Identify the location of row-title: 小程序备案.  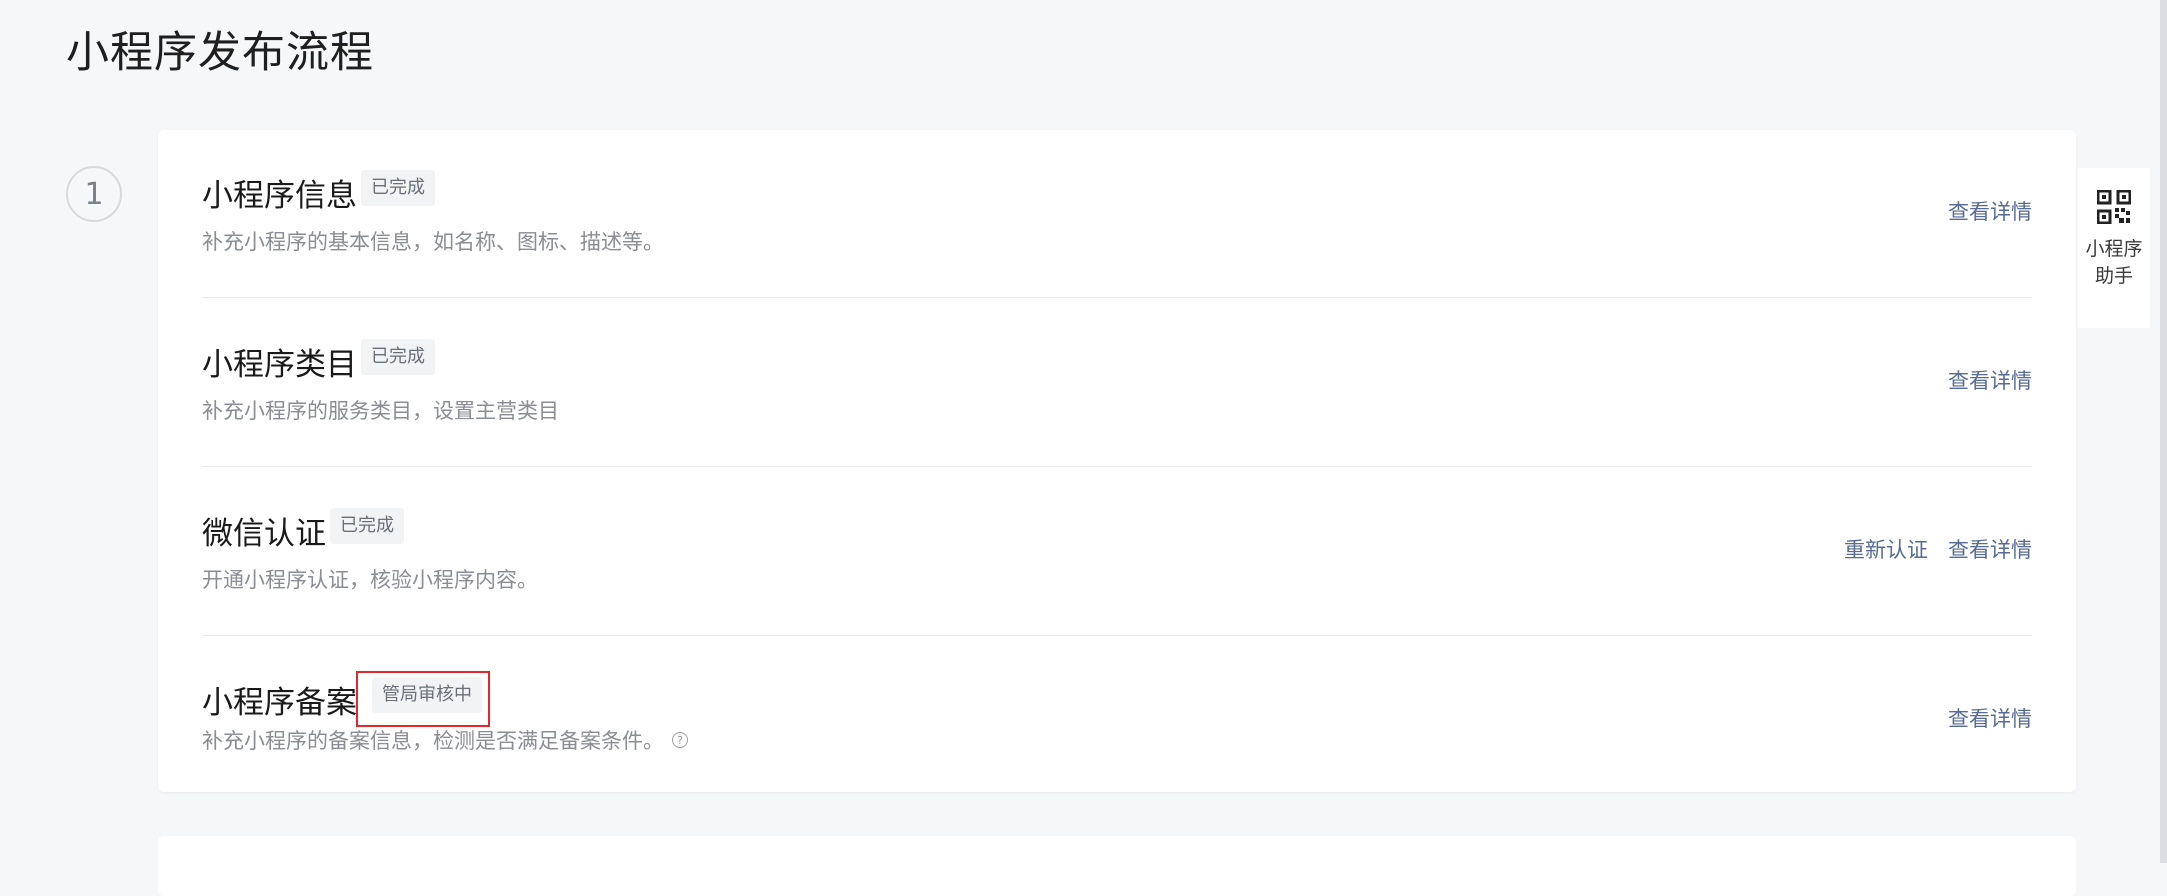
(279, 703).